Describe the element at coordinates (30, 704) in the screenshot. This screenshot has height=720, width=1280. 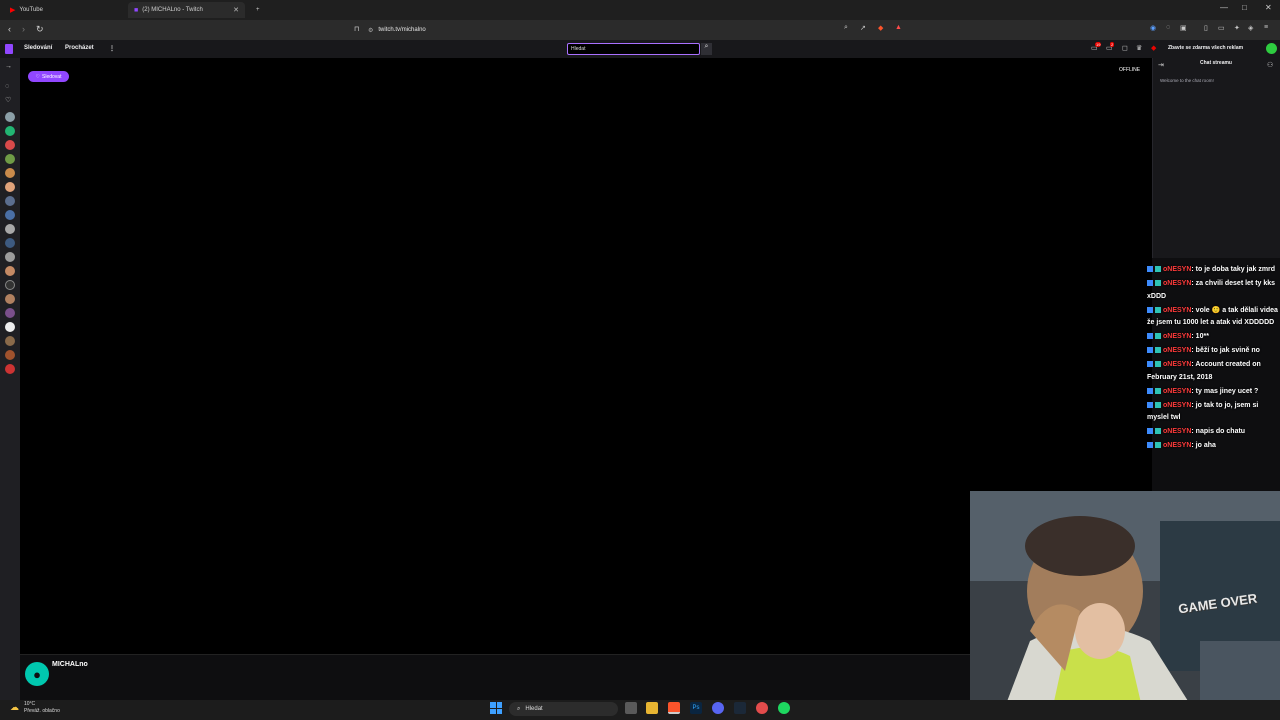
I see `temperature: 10°C` at that location.